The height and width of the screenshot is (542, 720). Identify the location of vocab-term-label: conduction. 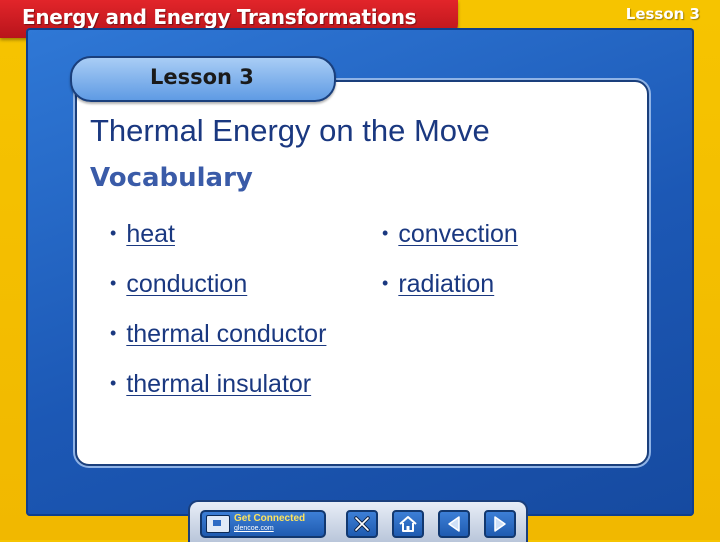
(187, 284).